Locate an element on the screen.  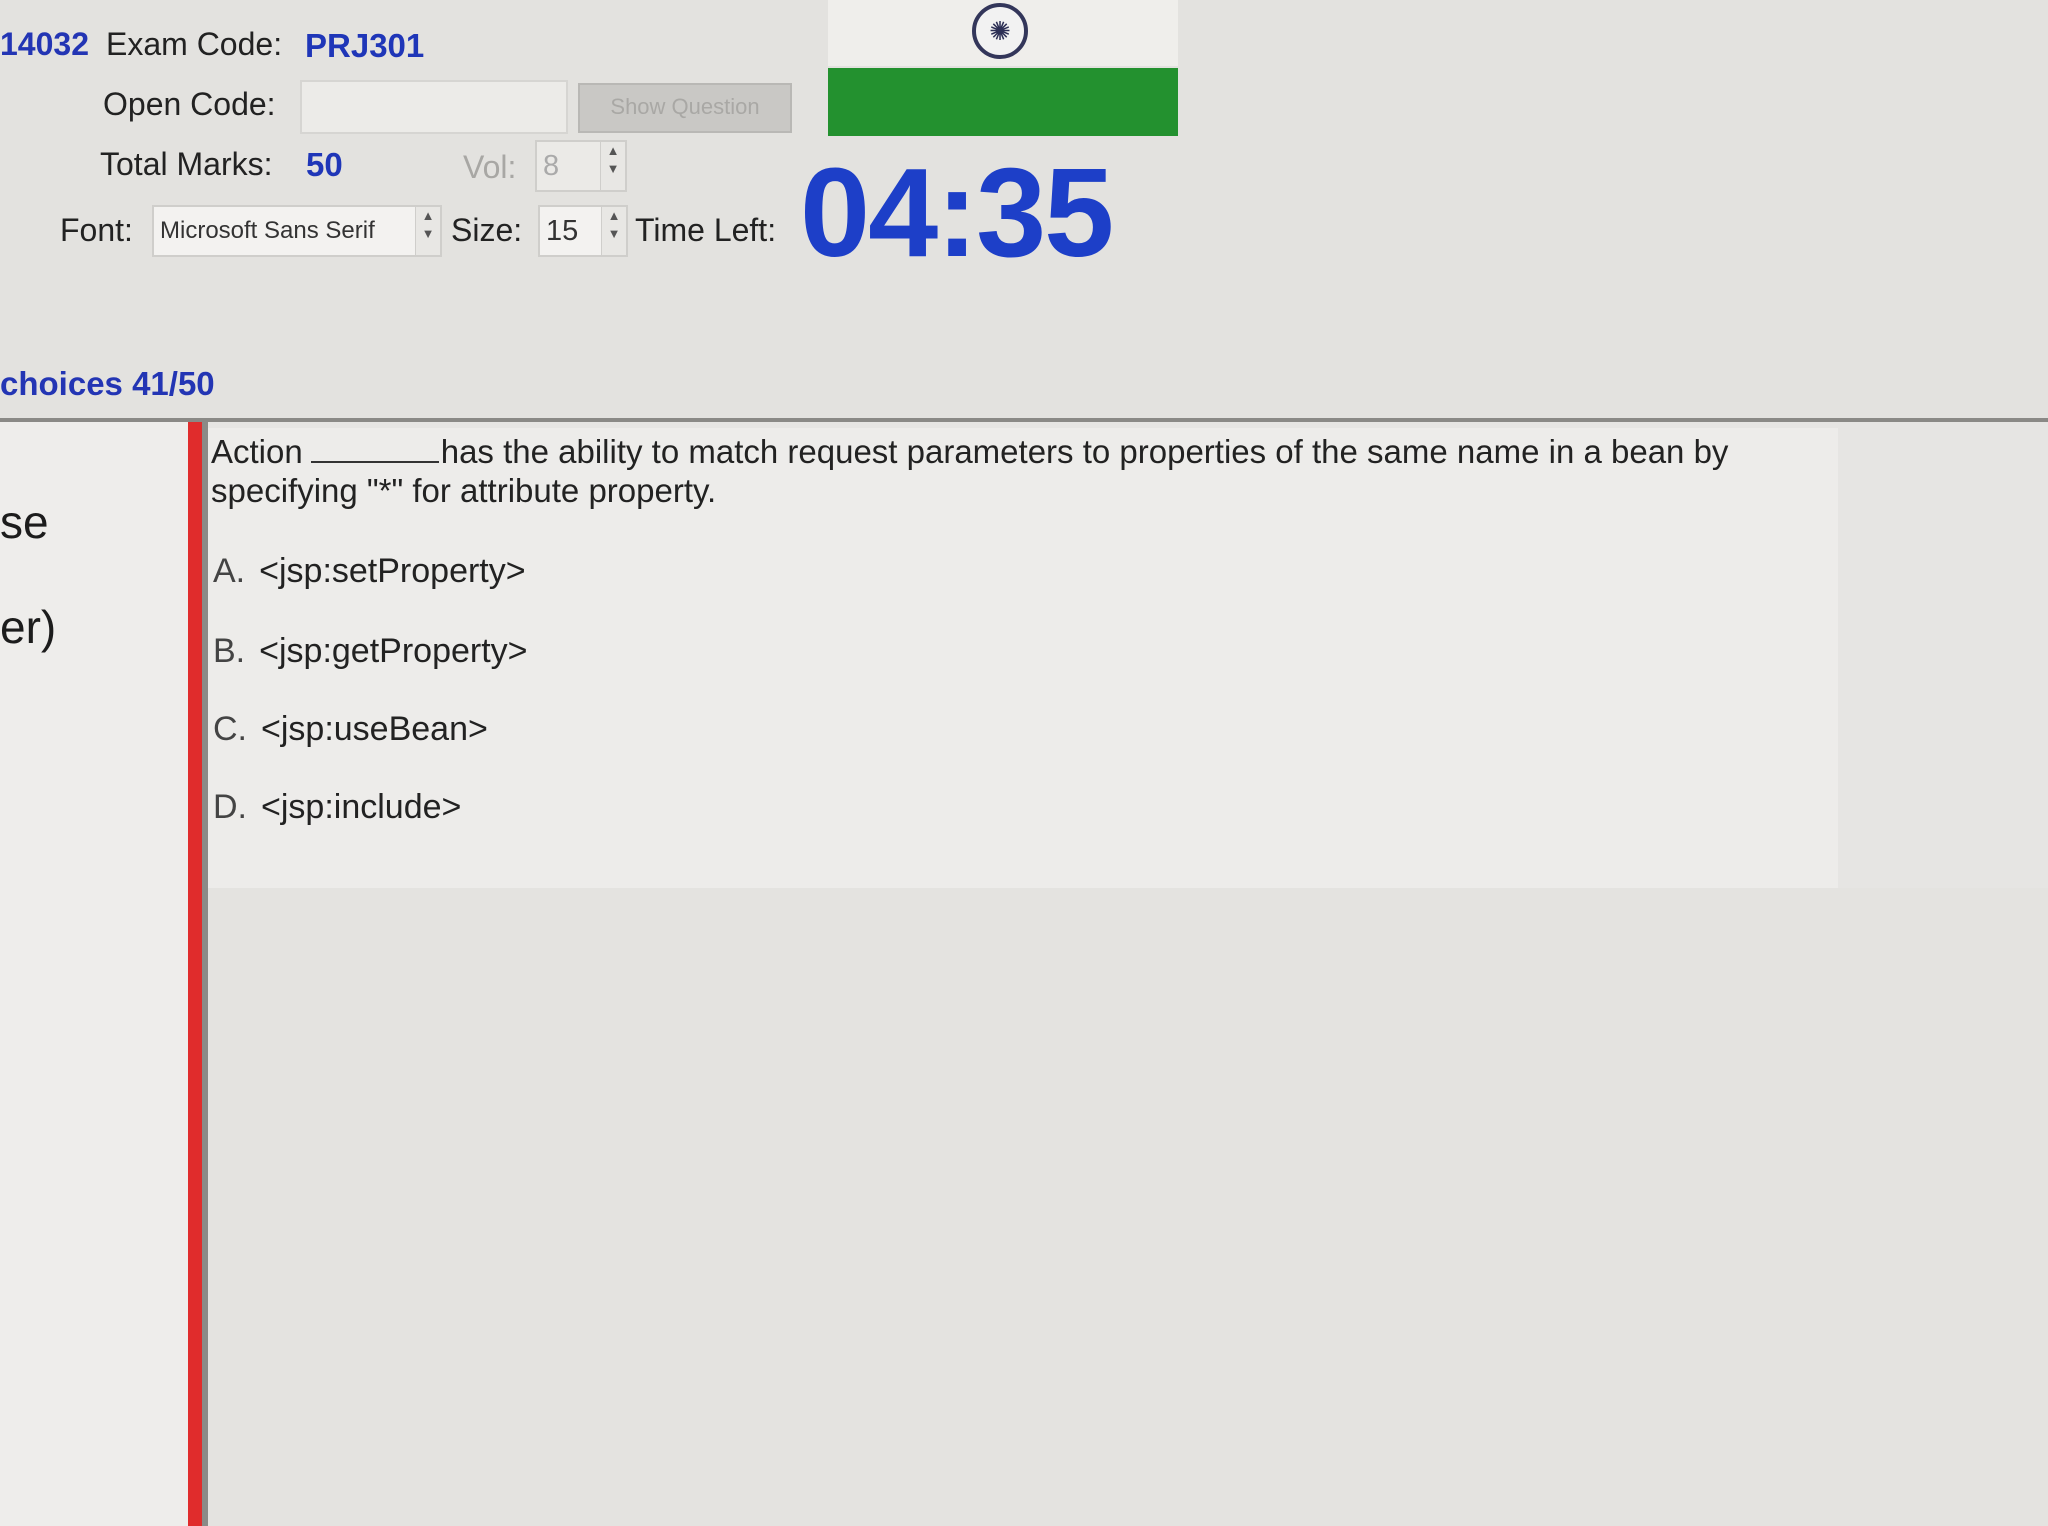
volume-value: 8 is located at coordinates (551, 166).